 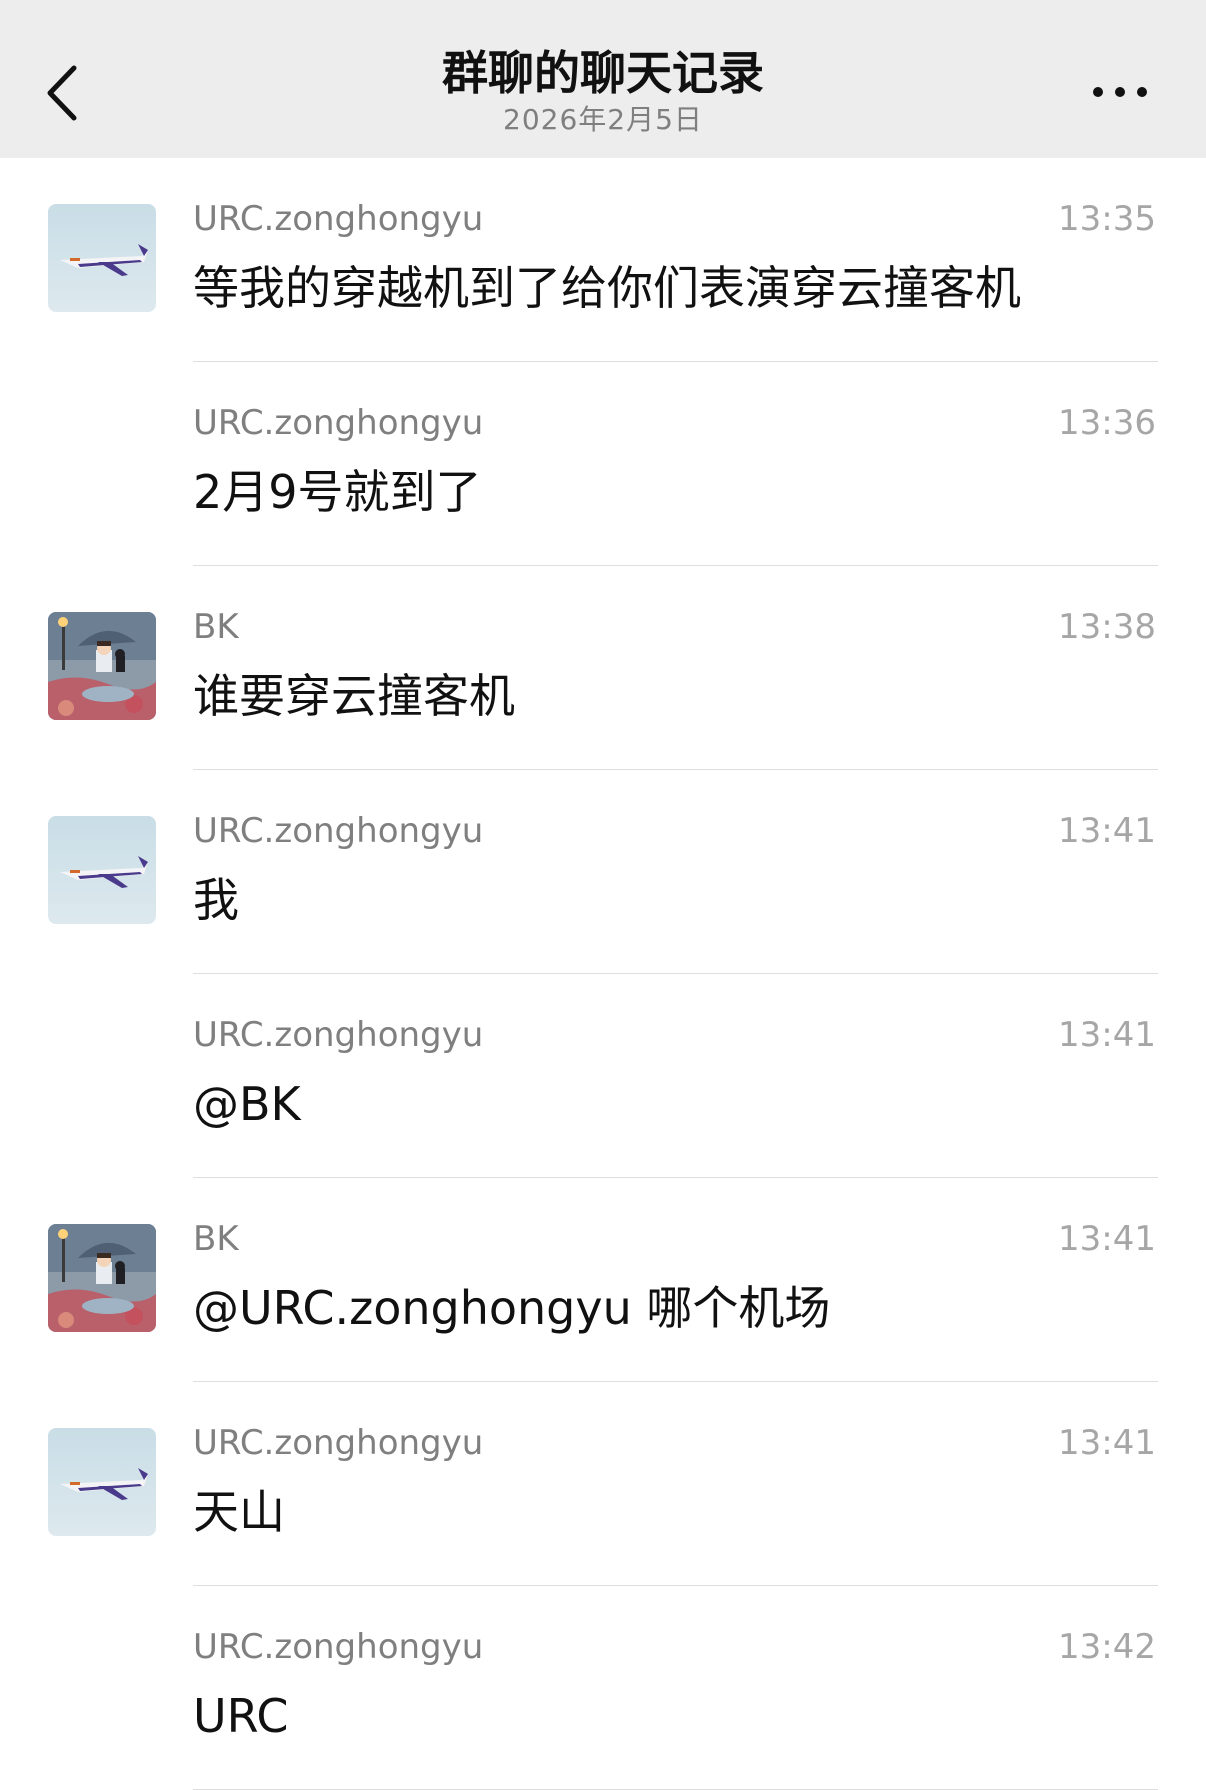 What do you see at coordinates (512, 1308) in the screenshot?
I see `message-text: @URC.zonghongyu 哪个机场` at bounding box center [512, 1308].